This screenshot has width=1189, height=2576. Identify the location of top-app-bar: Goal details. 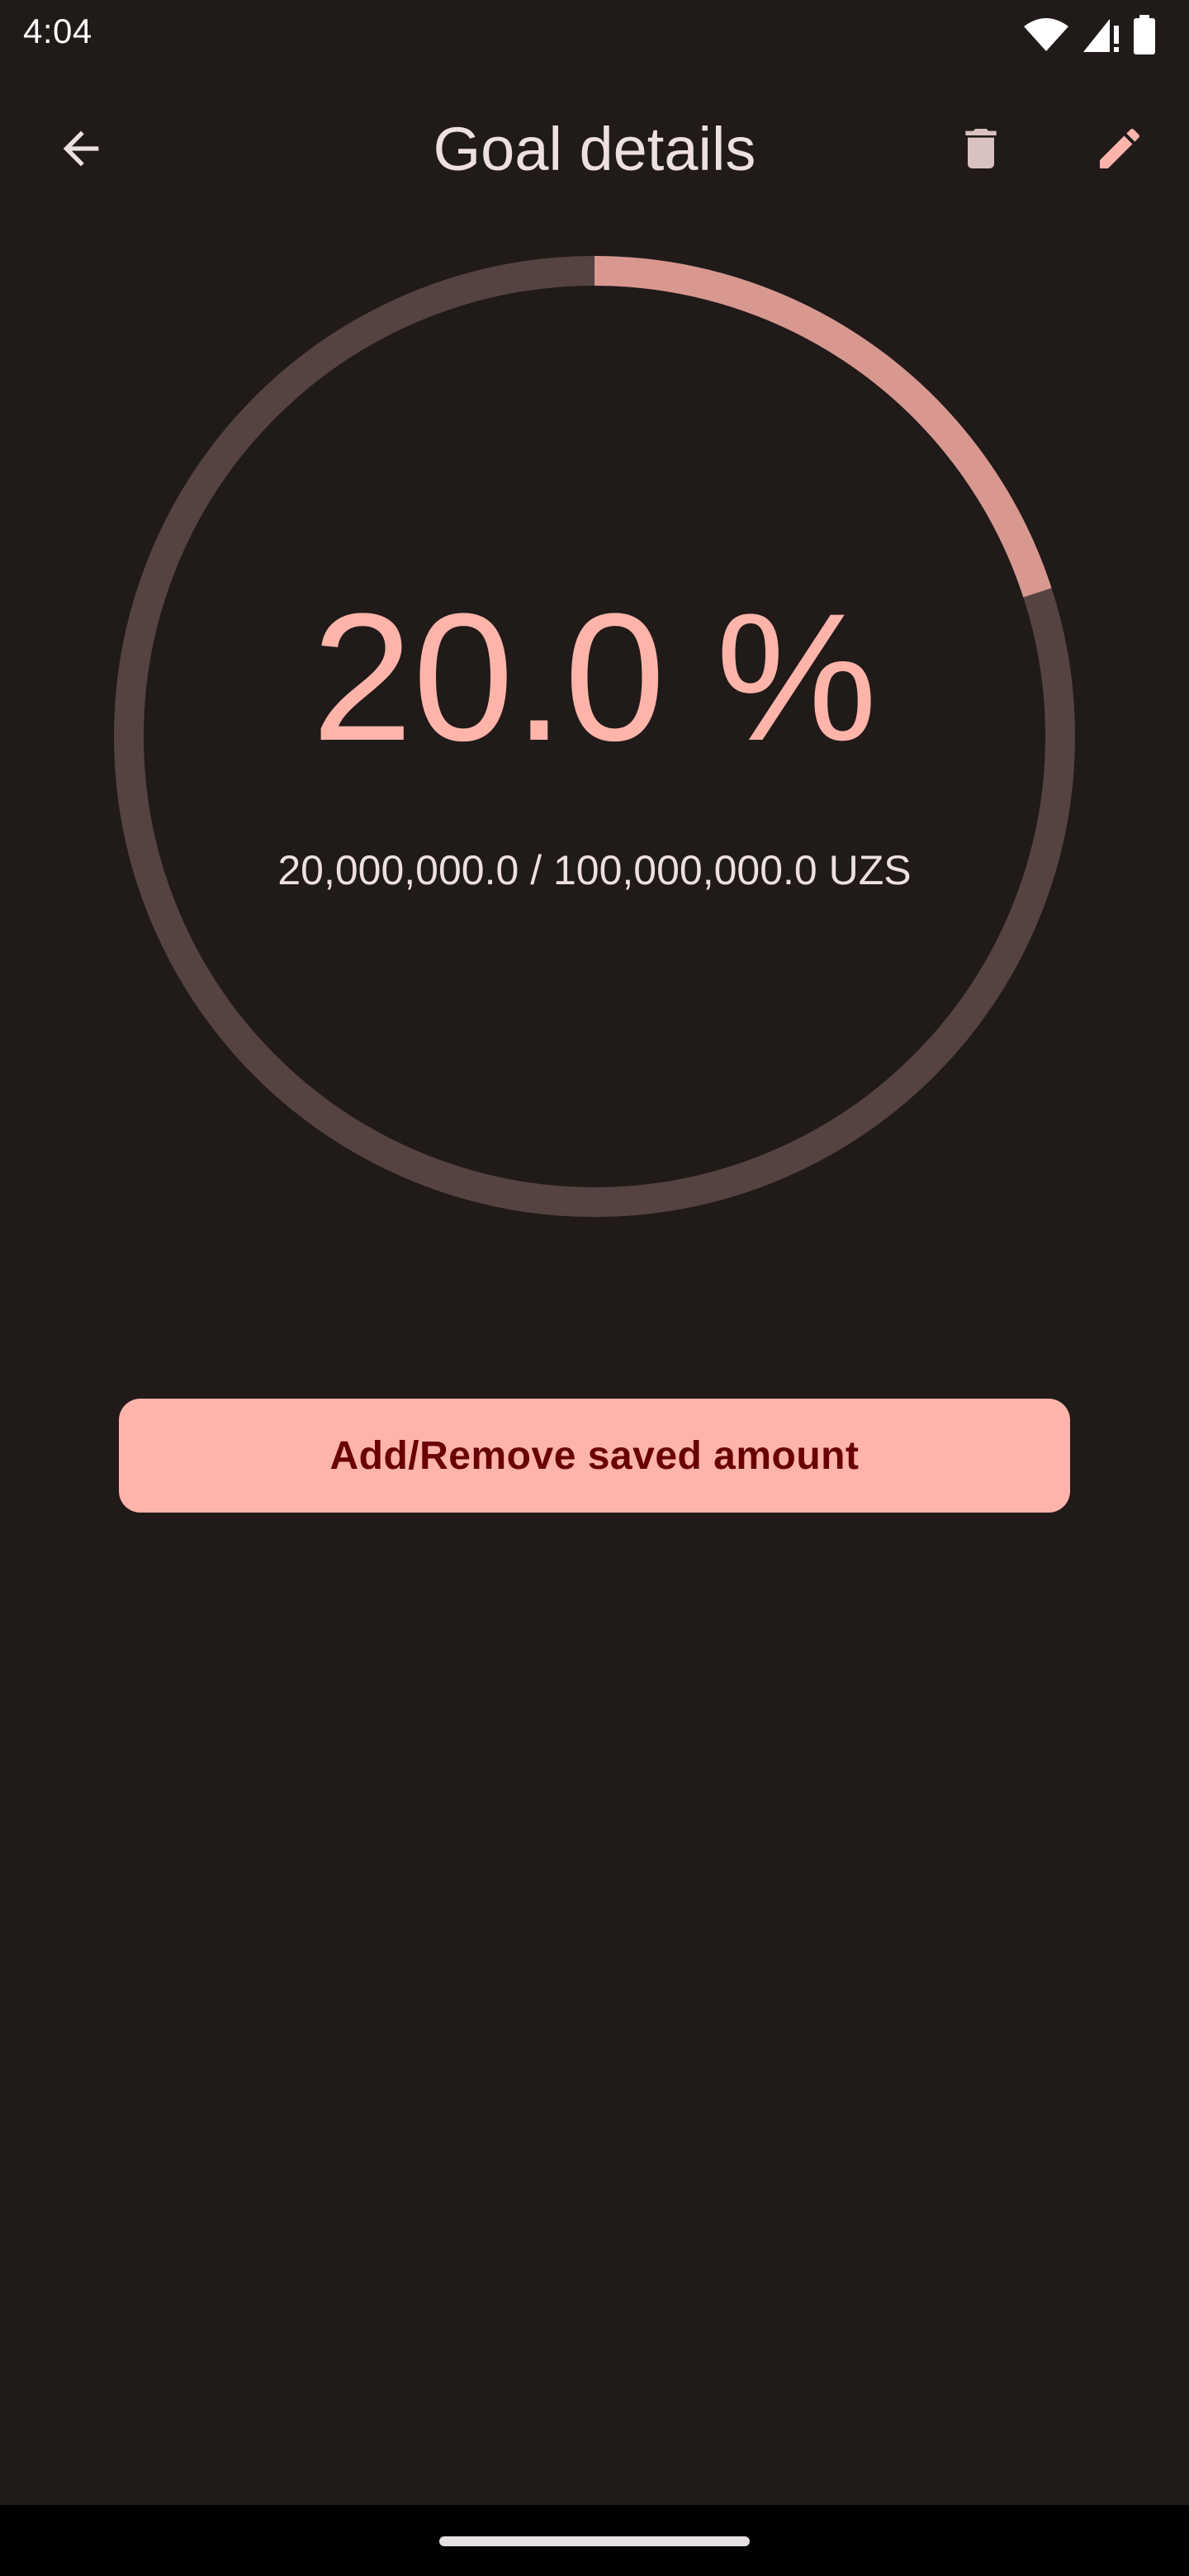
(594, 150).